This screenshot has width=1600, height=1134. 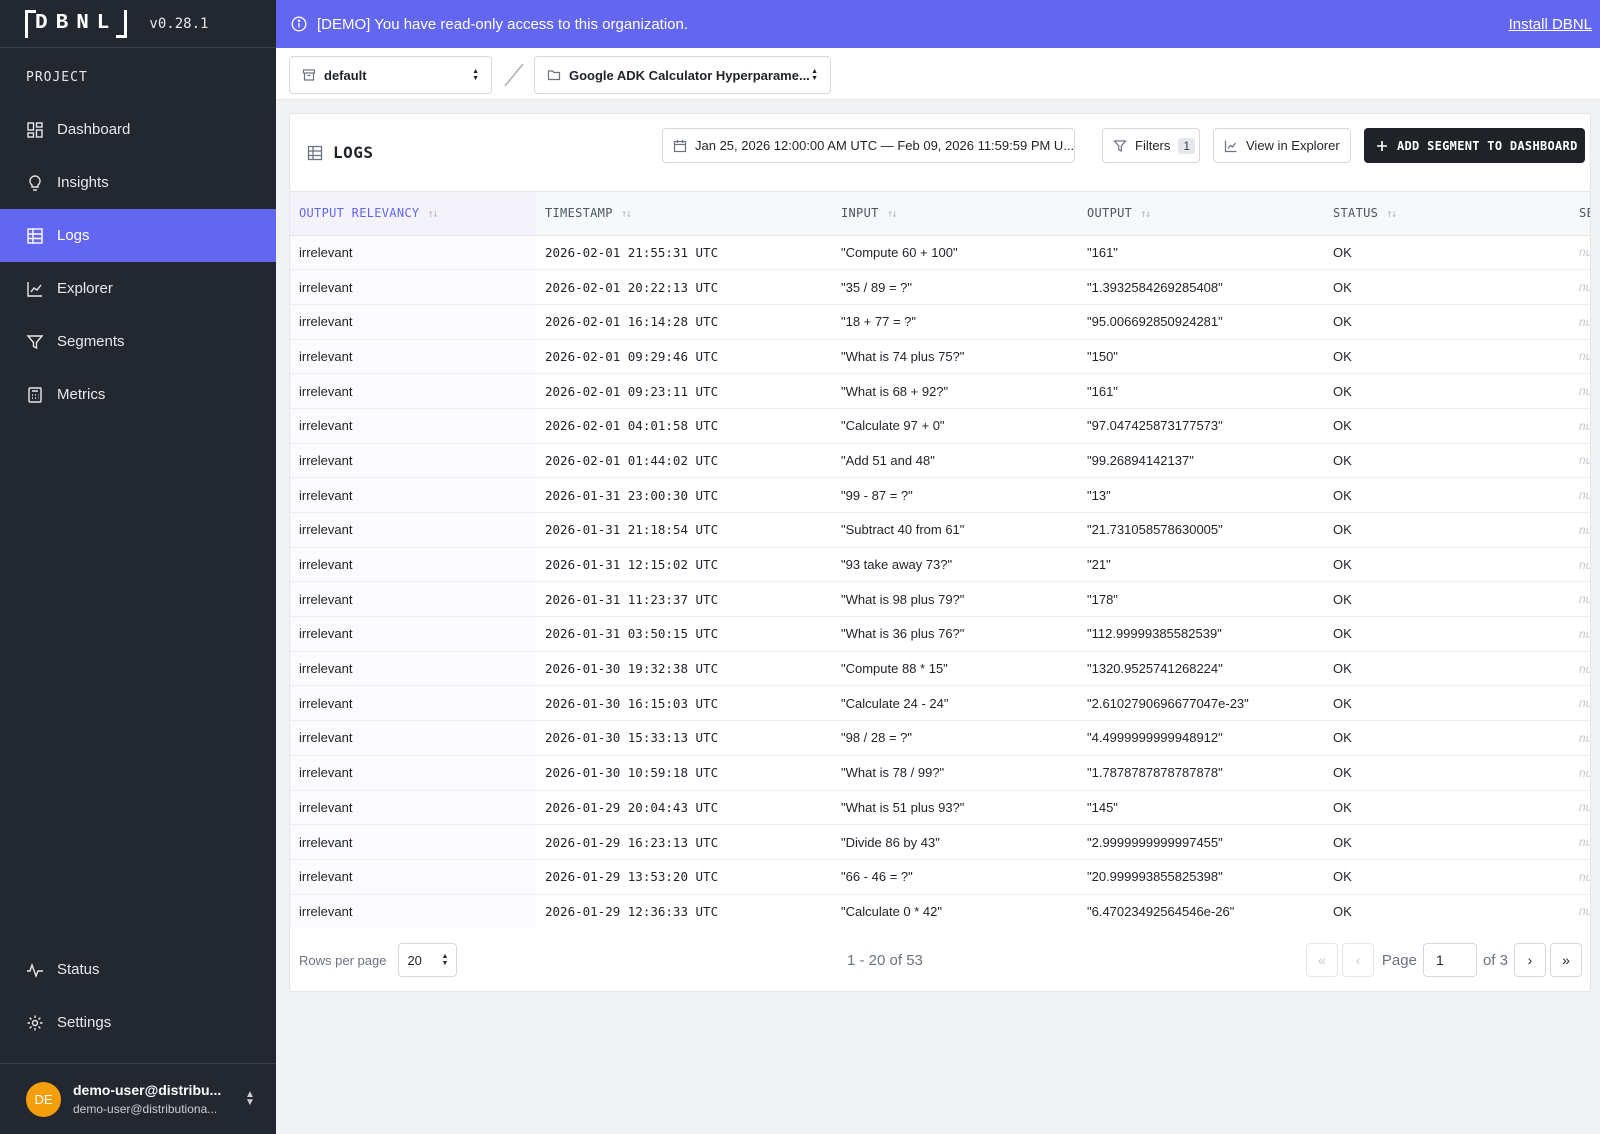 I want to click on cell-output: "2.6102790696677047e-23", so click(x=1201, y=703).